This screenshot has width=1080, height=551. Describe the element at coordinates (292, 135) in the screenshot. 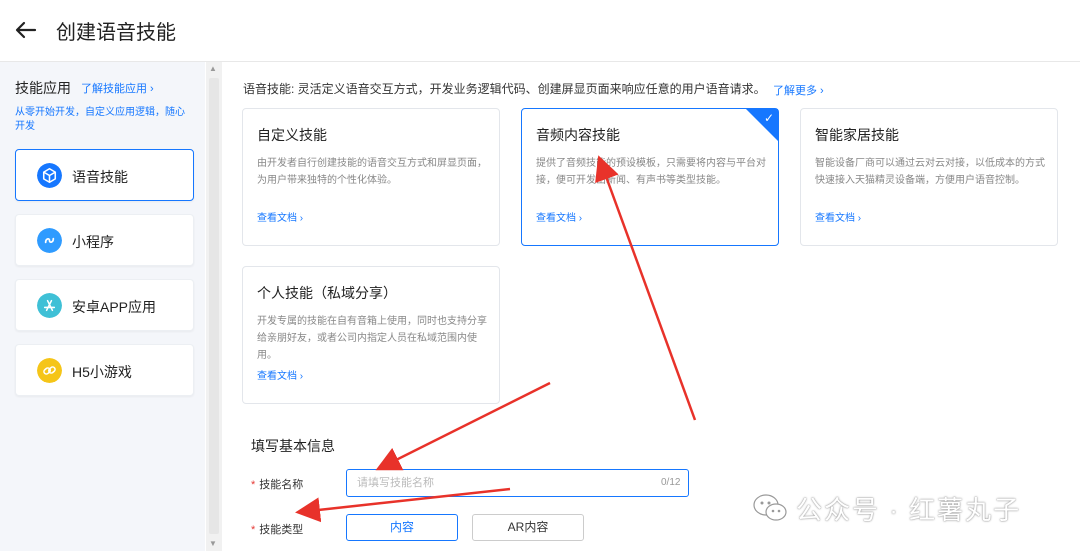

I see `card-title: 自定义技能` at that location.